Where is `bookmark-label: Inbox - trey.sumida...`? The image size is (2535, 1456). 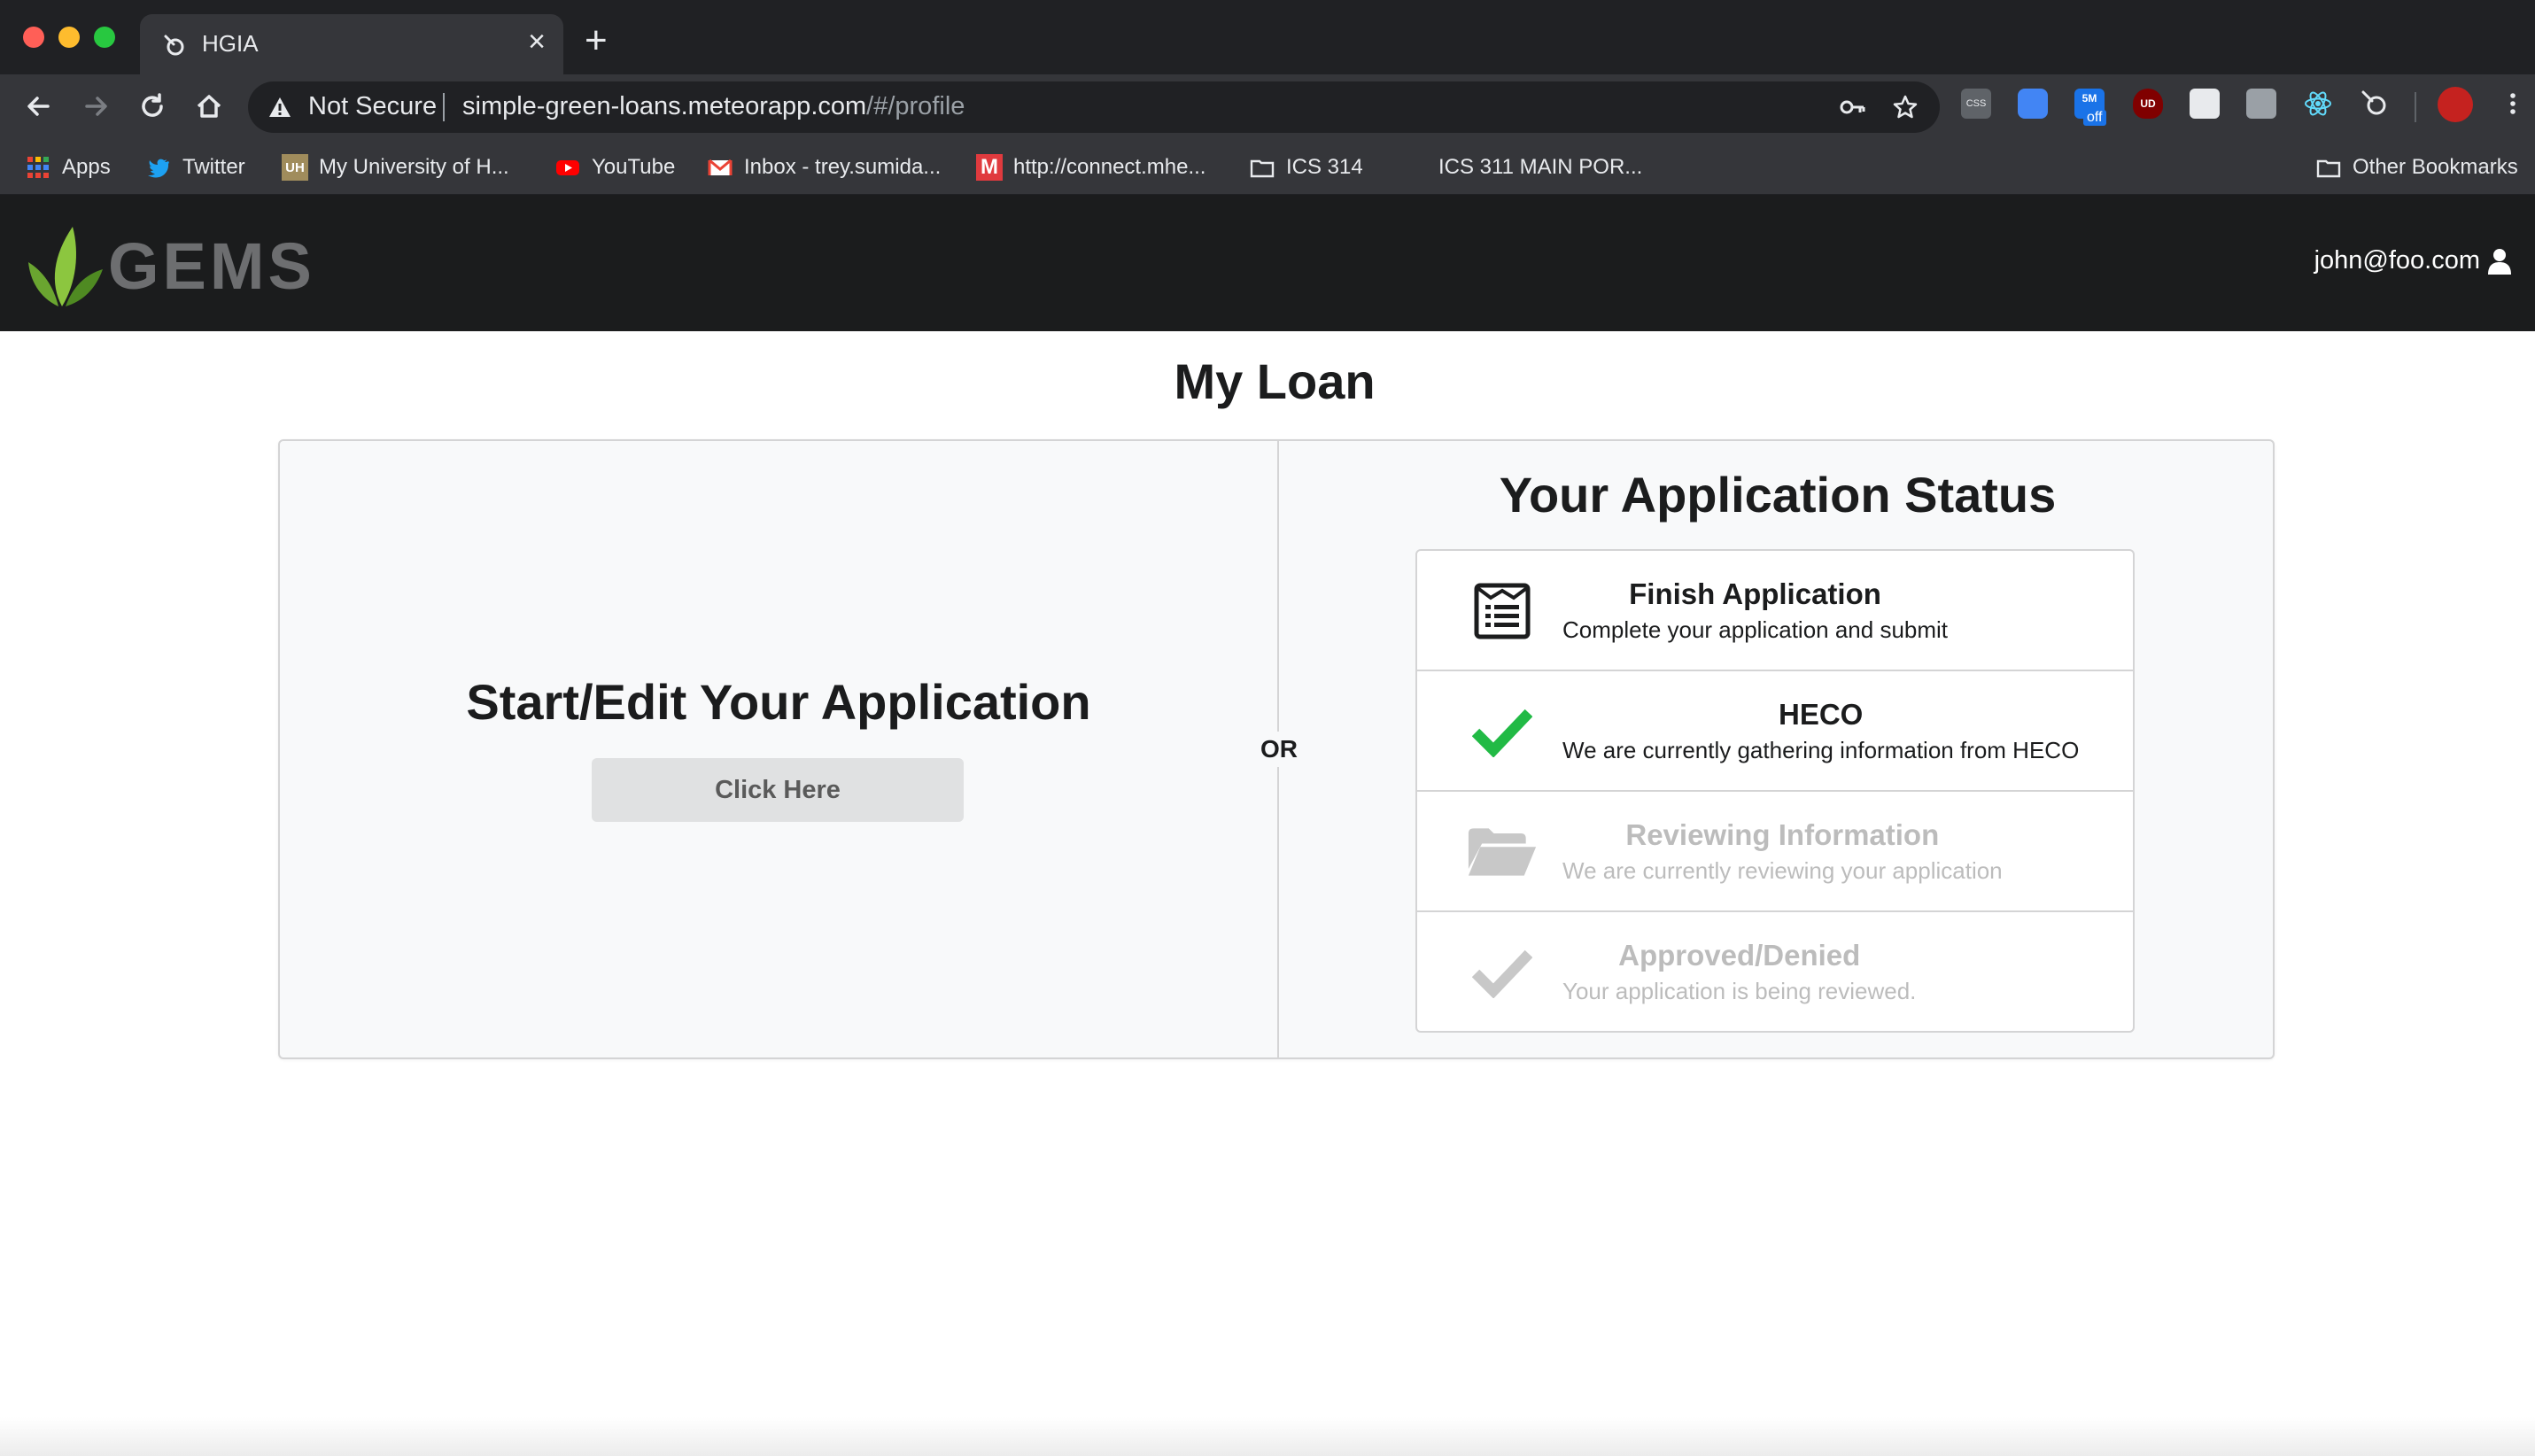 bookmark-label: Inbox - trey.sumida... is located at coordinates (843, 167).